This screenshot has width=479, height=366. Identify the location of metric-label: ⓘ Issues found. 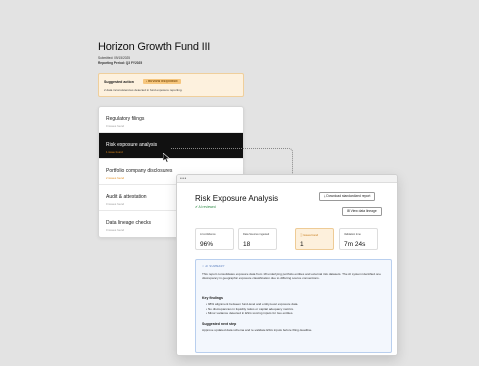
(309, 235).